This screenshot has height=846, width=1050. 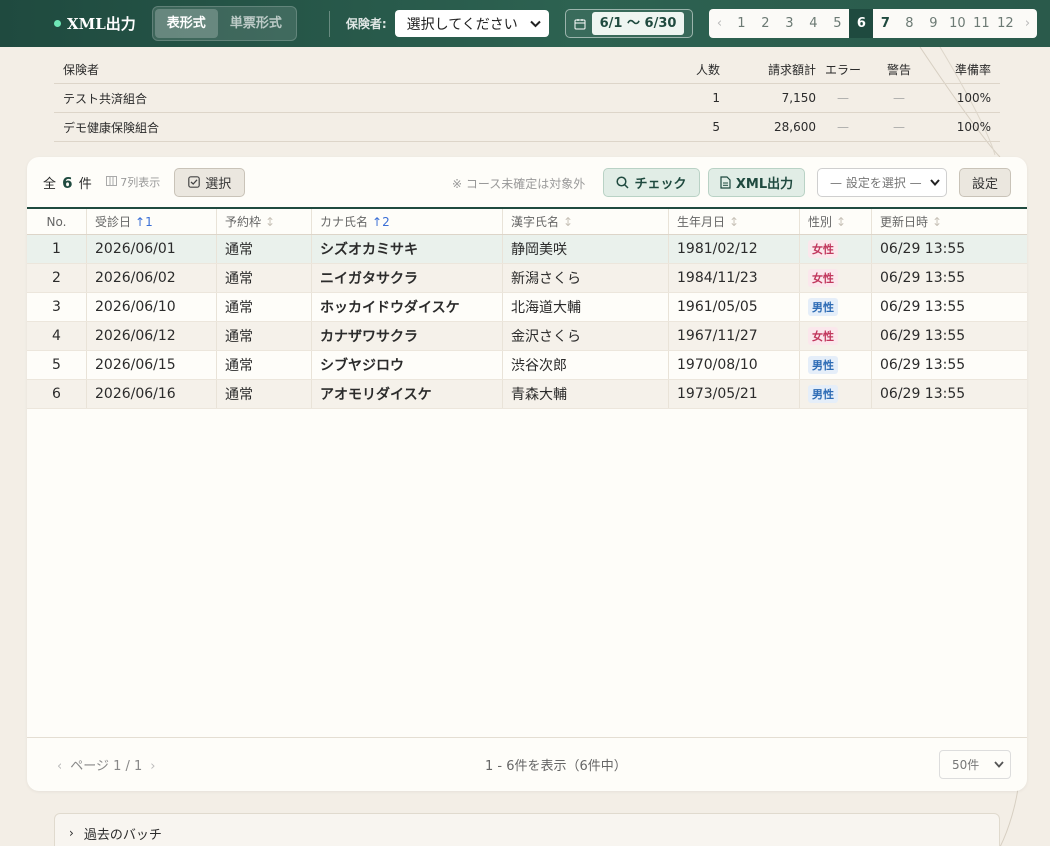 What do you see at coordinates (210, 182) in the screenshot?
I see `select-mode-button: 選択` at bounding box center [210, 182].